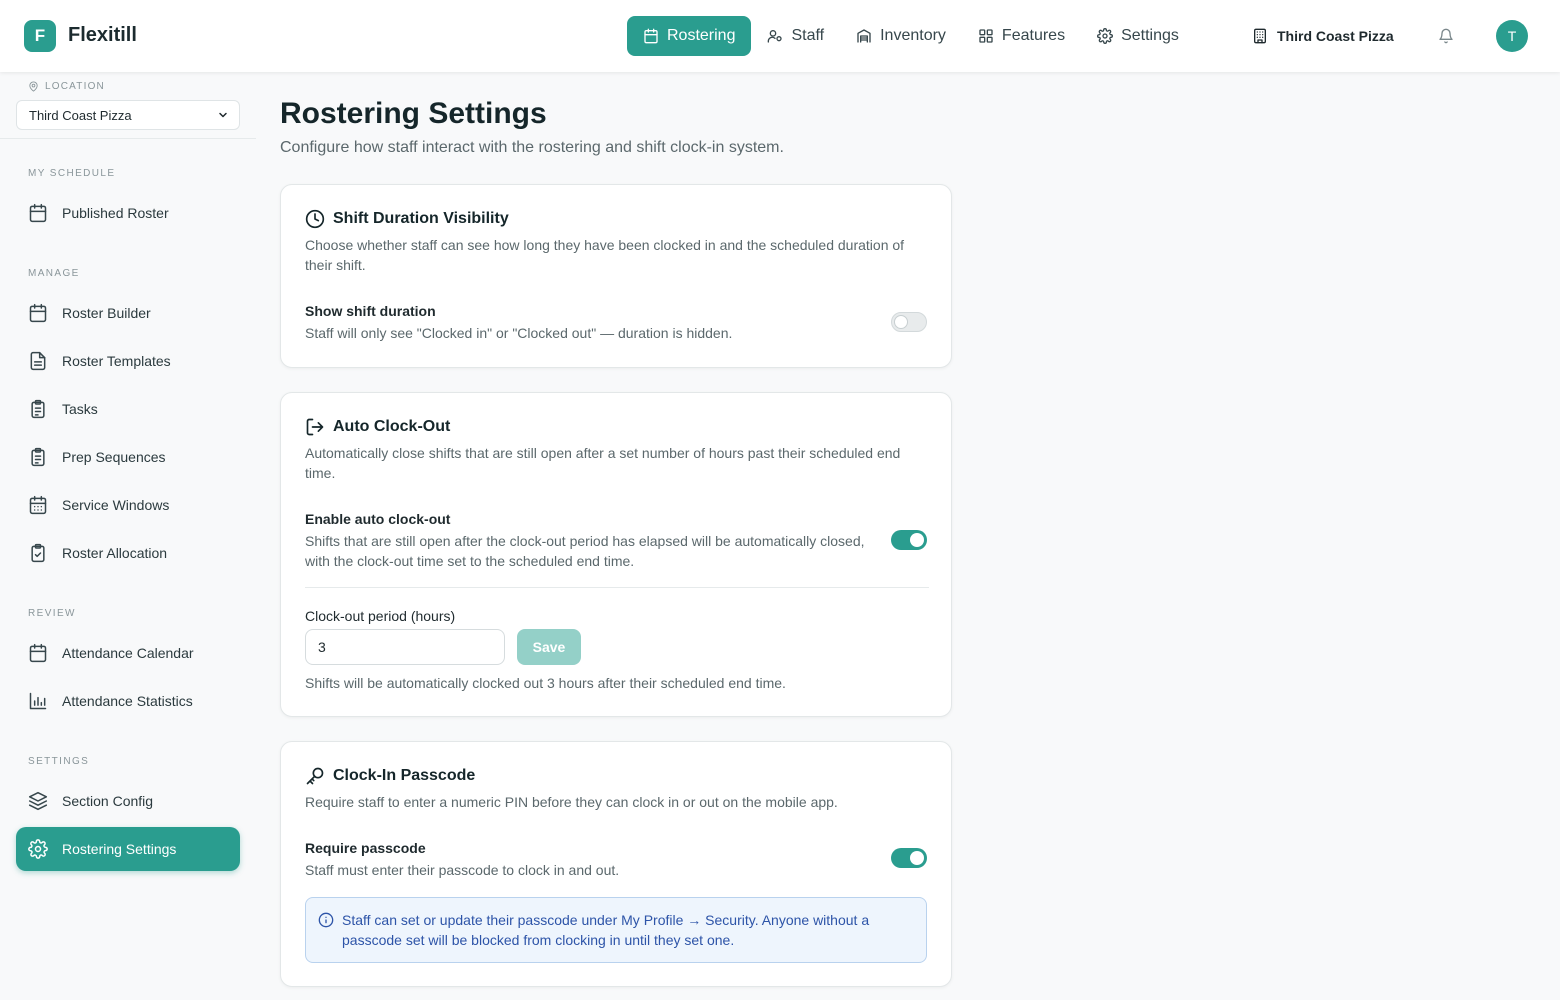 The height and width of the screenshot is (1000, 1560). I want to click on sidebar-item-label: Rostering Settings, so click(119, 849).